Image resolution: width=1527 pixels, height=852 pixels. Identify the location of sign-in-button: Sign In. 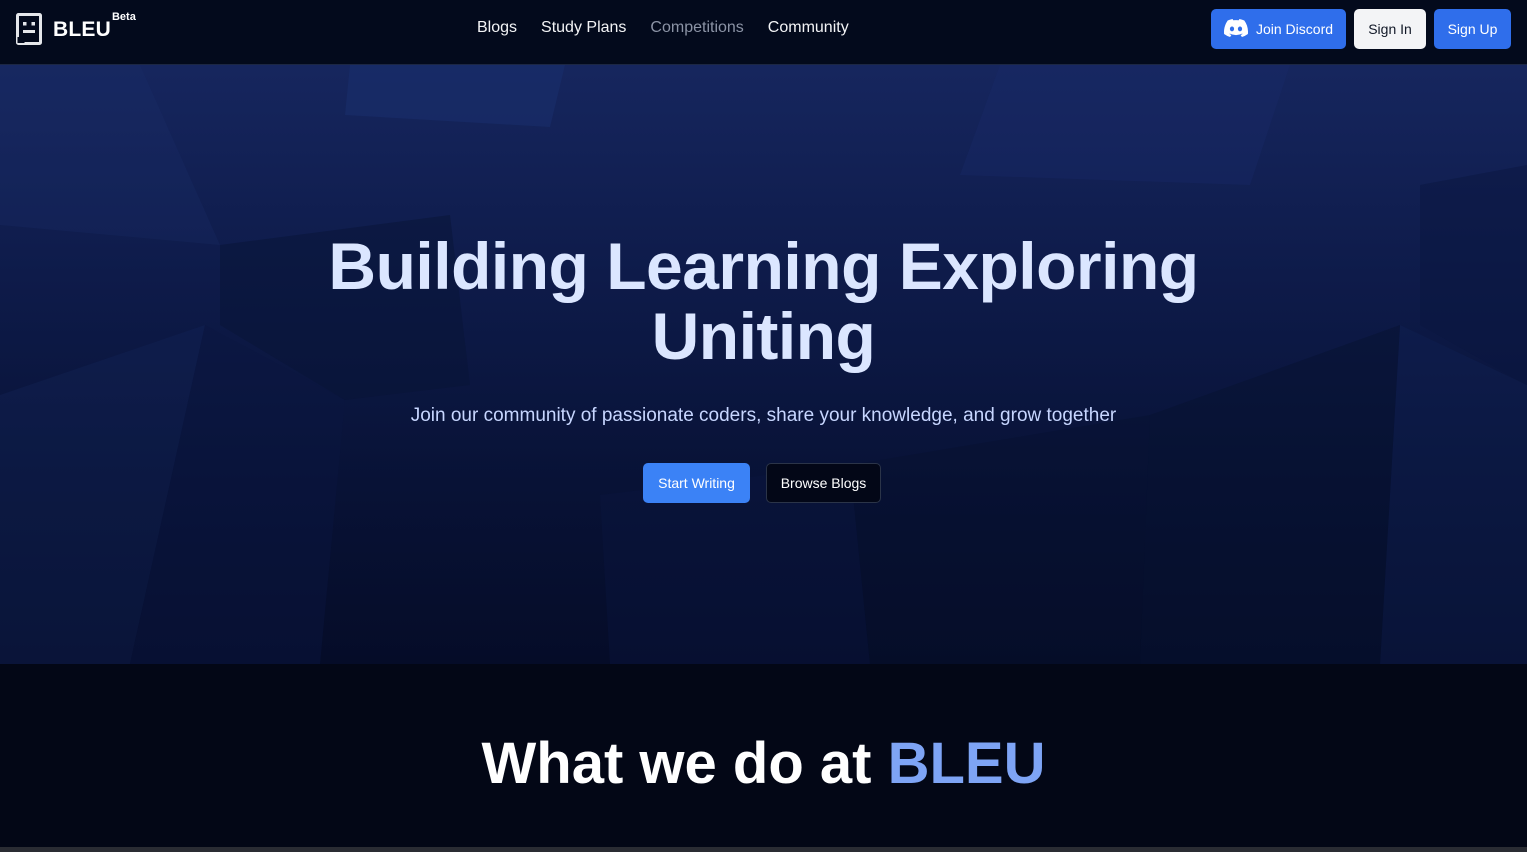
(1390, 29).